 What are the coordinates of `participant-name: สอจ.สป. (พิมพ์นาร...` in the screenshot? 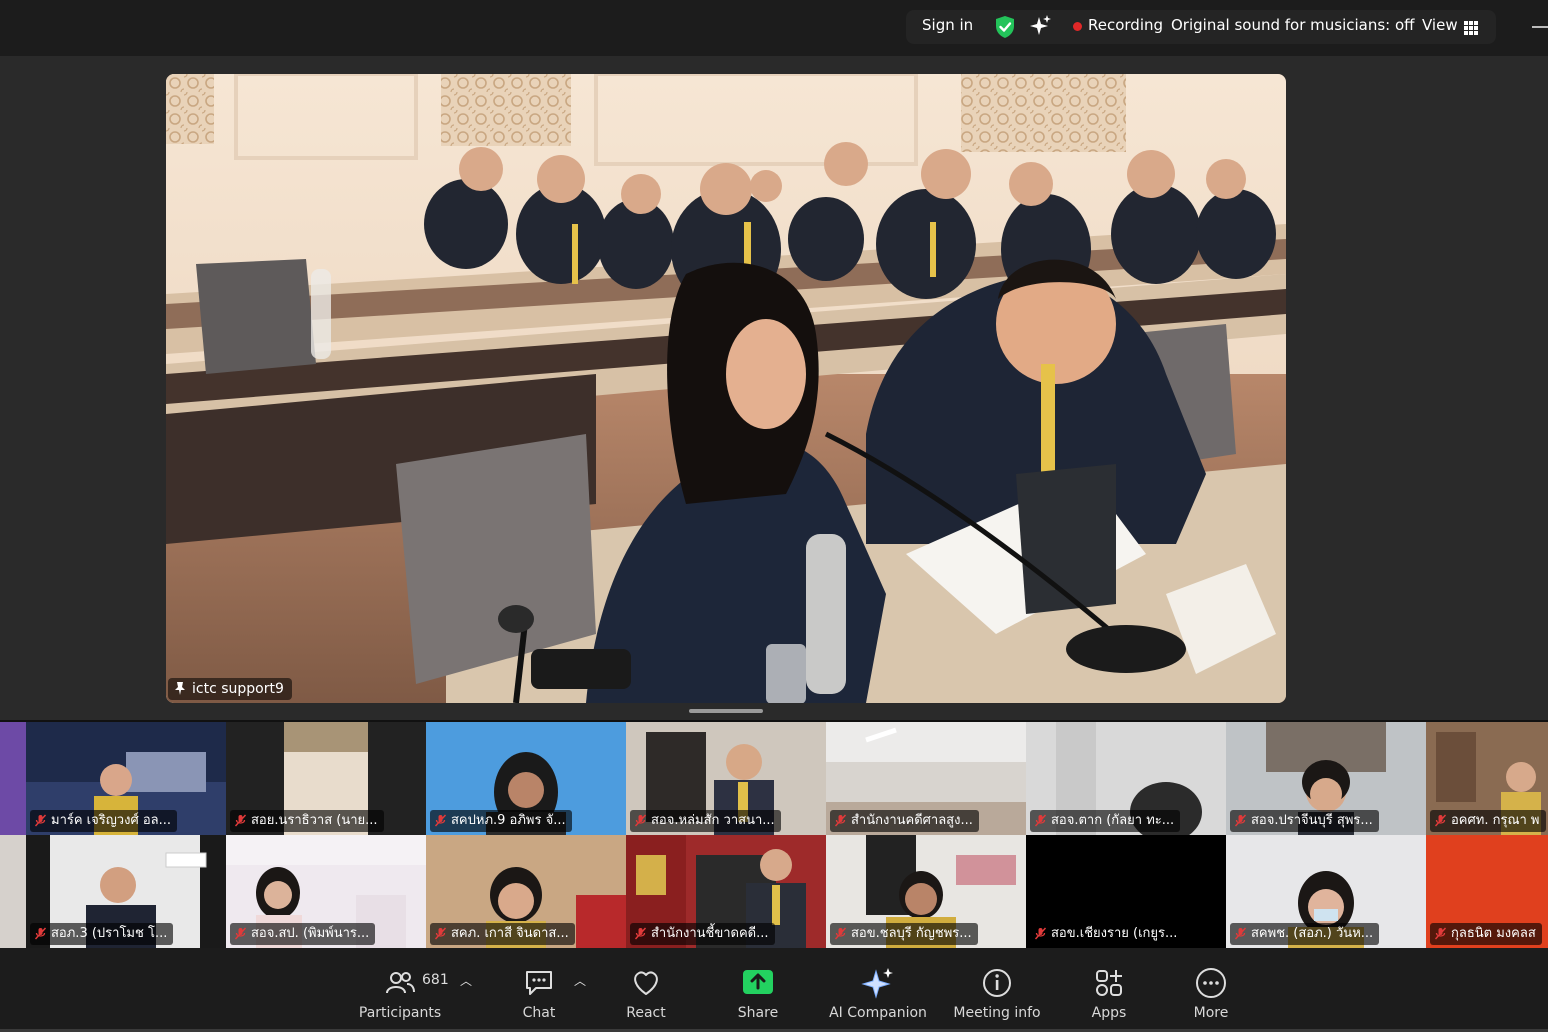 It's located at (310, 933).